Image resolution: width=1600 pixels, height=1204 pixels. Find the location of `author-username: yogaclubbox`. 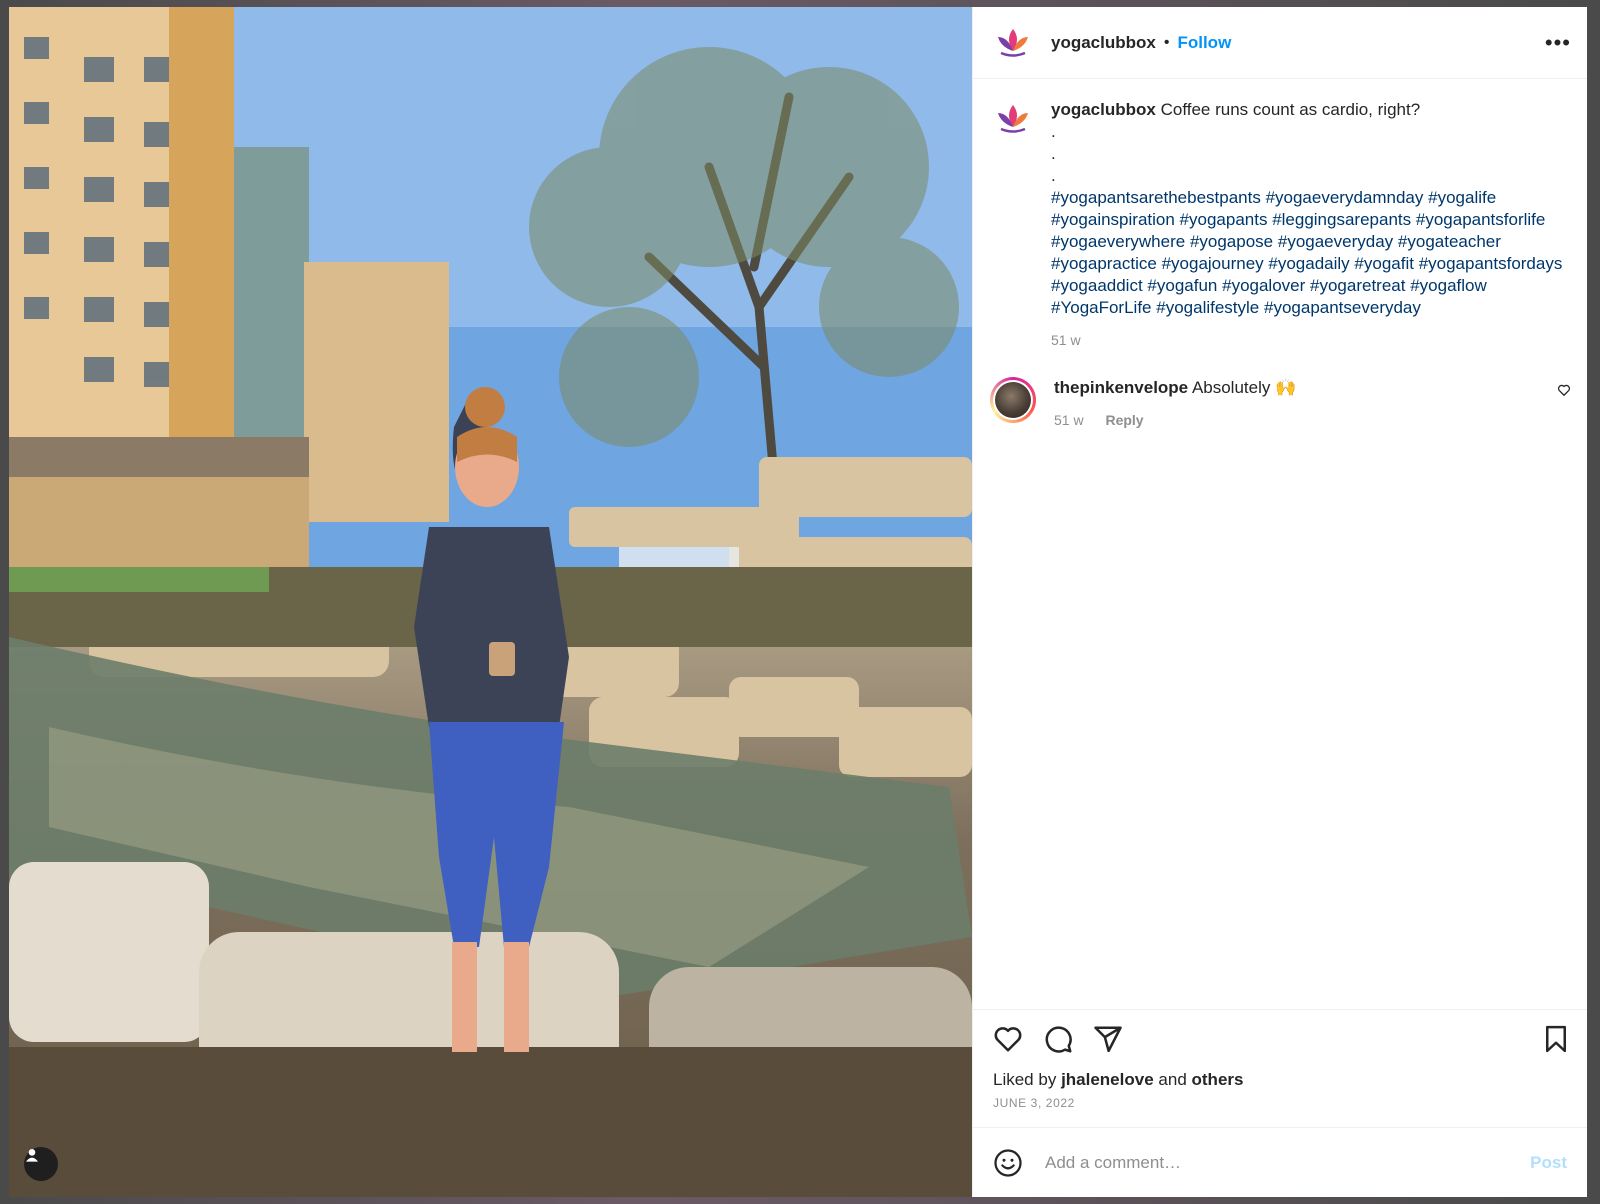

author-username: yogaclubbox is located at coordinates (1103, 43).